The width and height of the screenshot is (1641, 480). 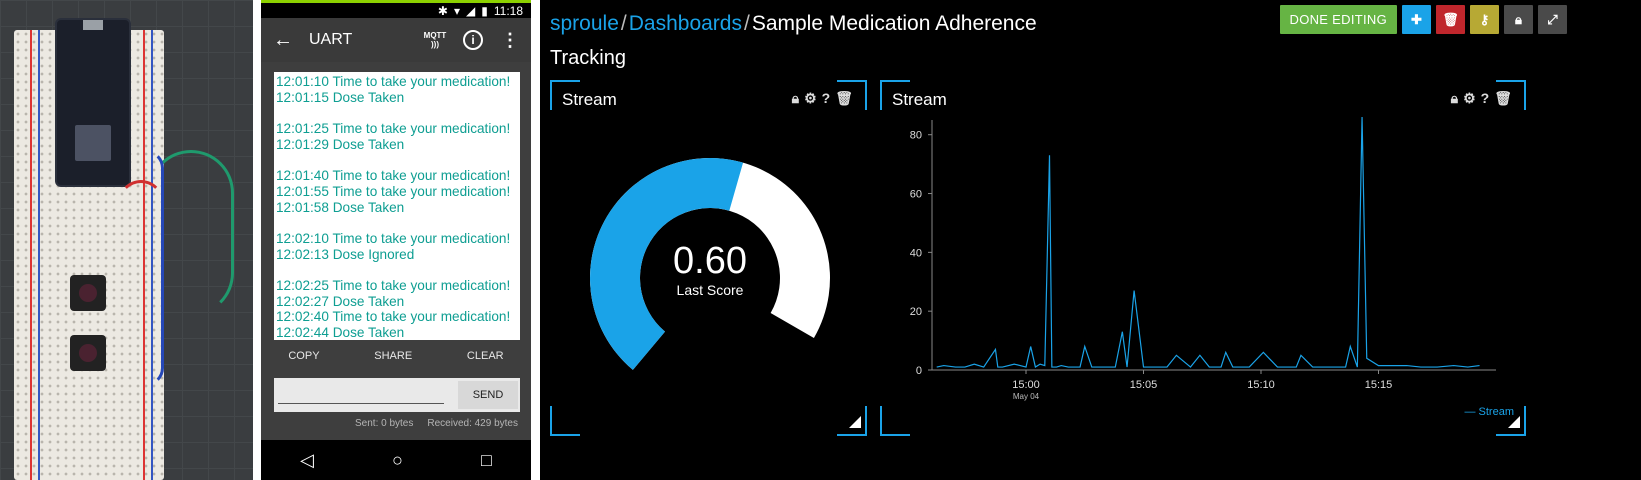 What do you see at coordinates (331, 39) in the screenshot?
I see `page-title: UART` at bounding box center [331, 39].